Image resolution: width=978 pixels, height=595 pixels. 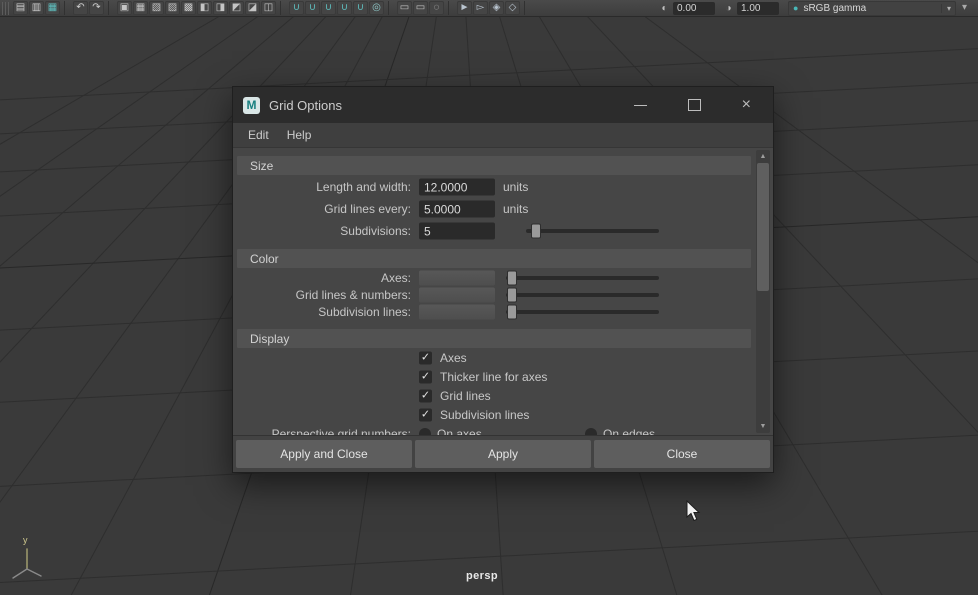 I want to click on section-header-color: Color, so click(x=494, y=258).